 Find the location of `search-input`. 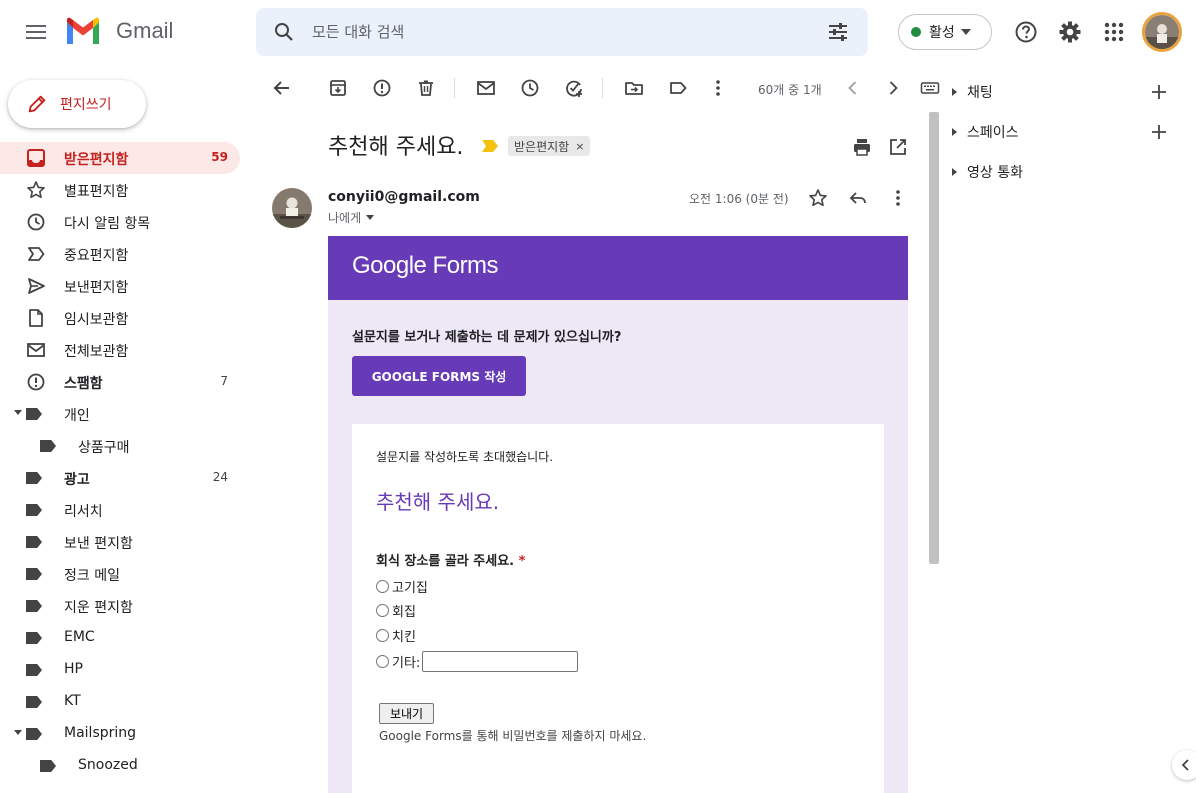

search-input is located at coordinates (552, 32).